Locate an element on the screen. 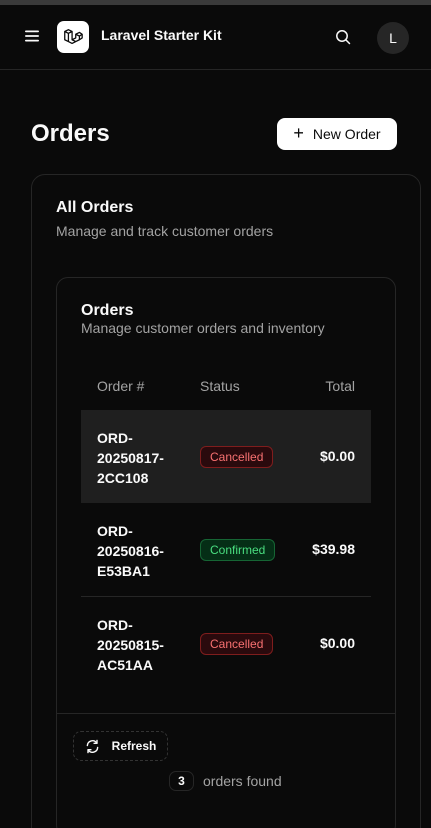 This screenshot has width=431, height=828. refresh-label: Refresh is located at coordinates (134, 746).